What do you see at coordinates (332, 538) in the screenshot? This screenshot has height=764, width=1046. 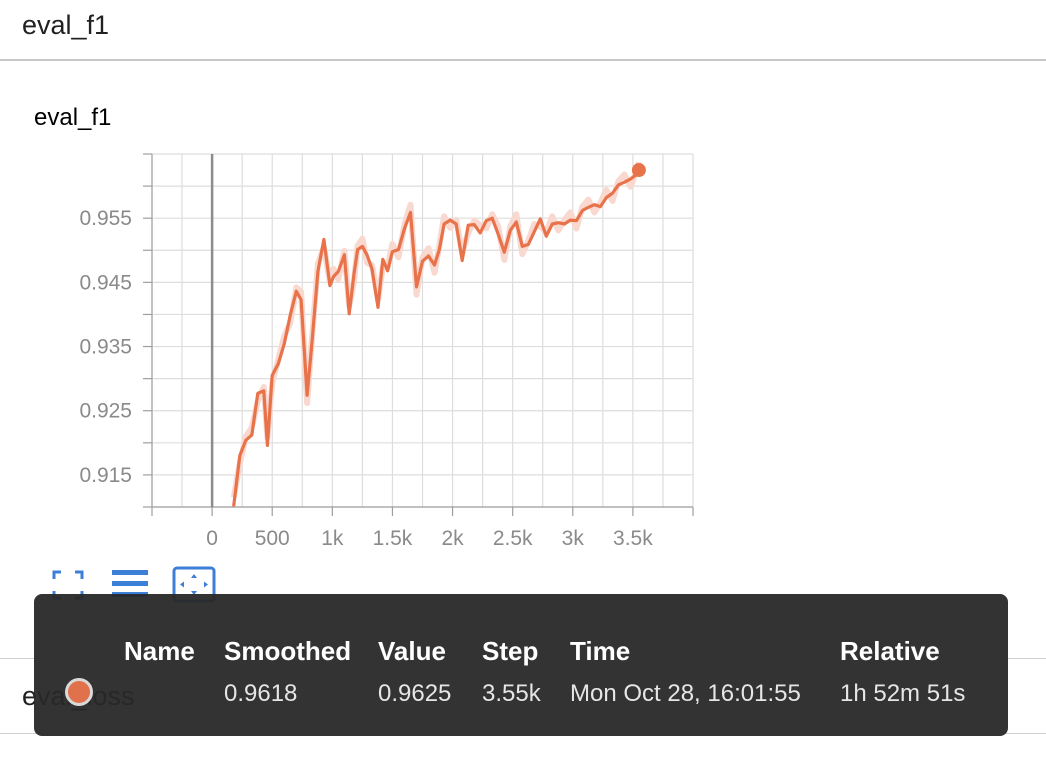 I see `x-tick-label: 1k` at bounding box center [332, 538].